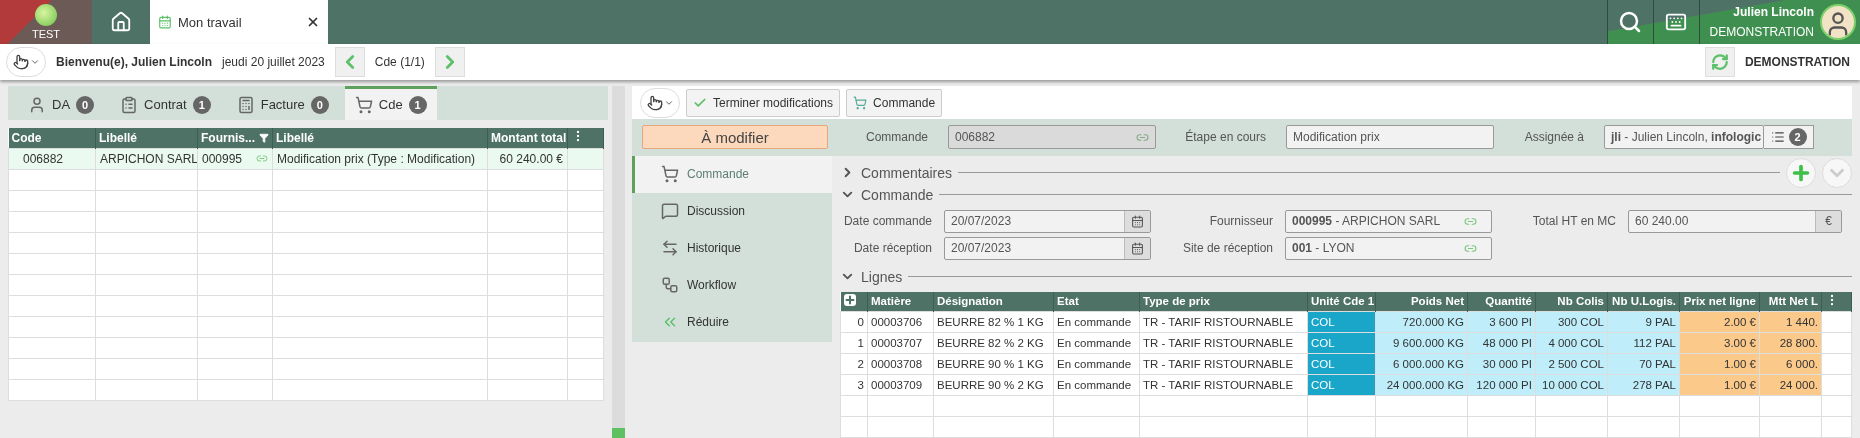  Describe the element at coordinates (1797, 62) in the screenshot. I see `site-name: DEMONSTRATION` at that location.